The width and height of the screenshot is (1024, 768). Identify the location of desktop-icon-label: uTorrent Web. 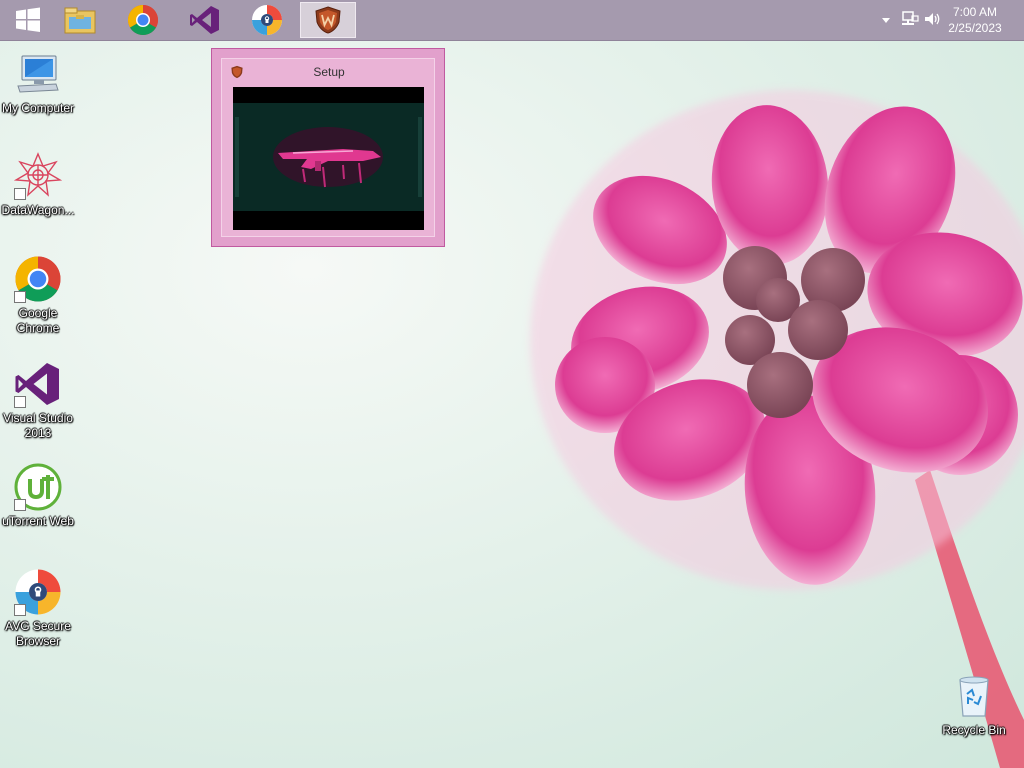
(38, 521).